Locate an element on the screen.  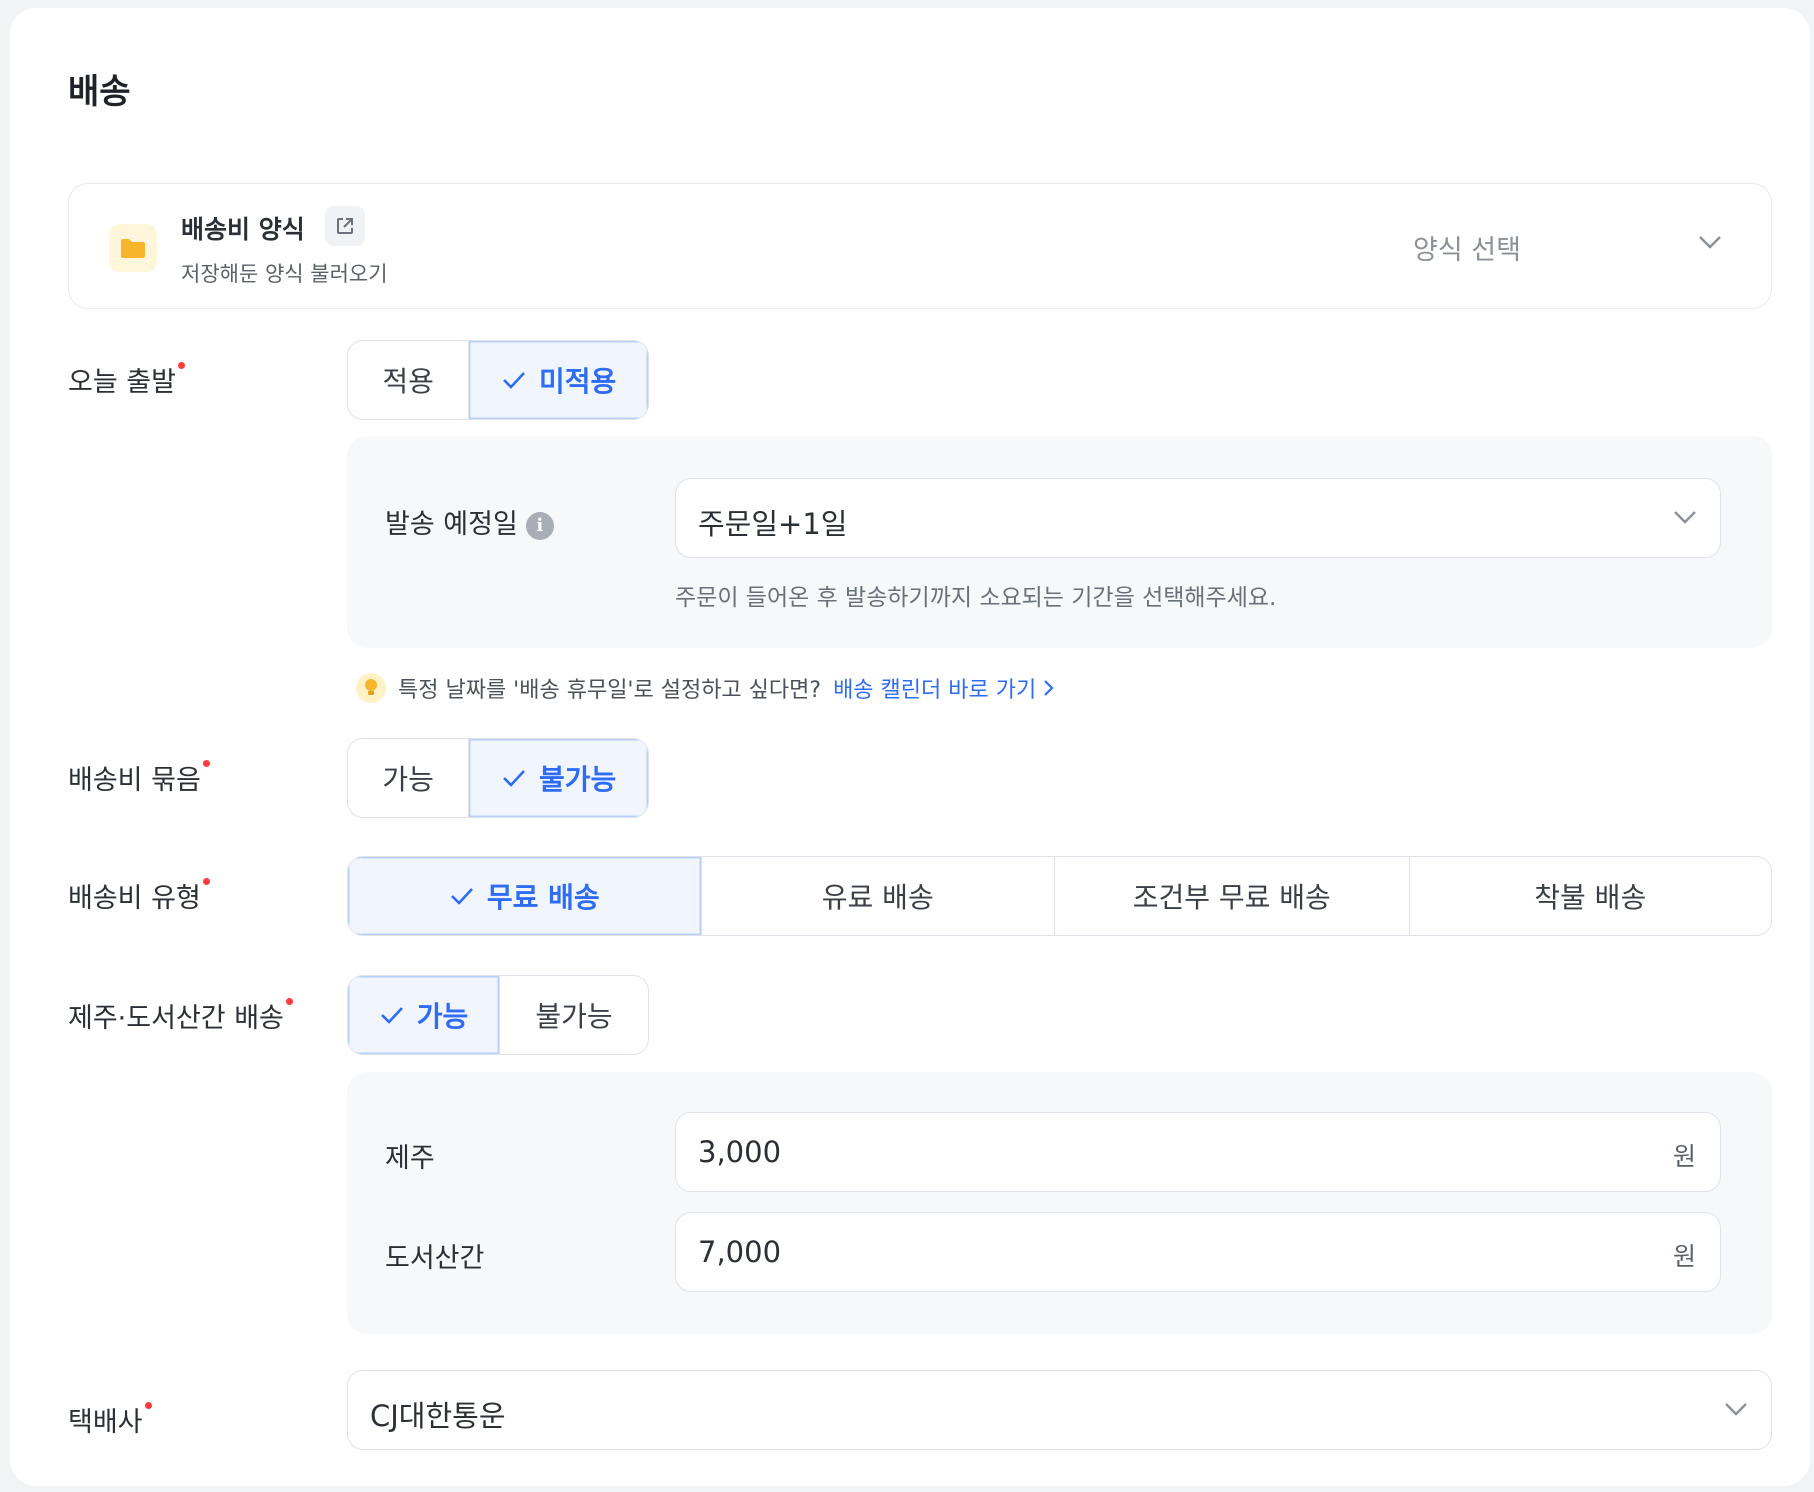
option-label: 착불 배송 is located at coordinates (1590, 897).